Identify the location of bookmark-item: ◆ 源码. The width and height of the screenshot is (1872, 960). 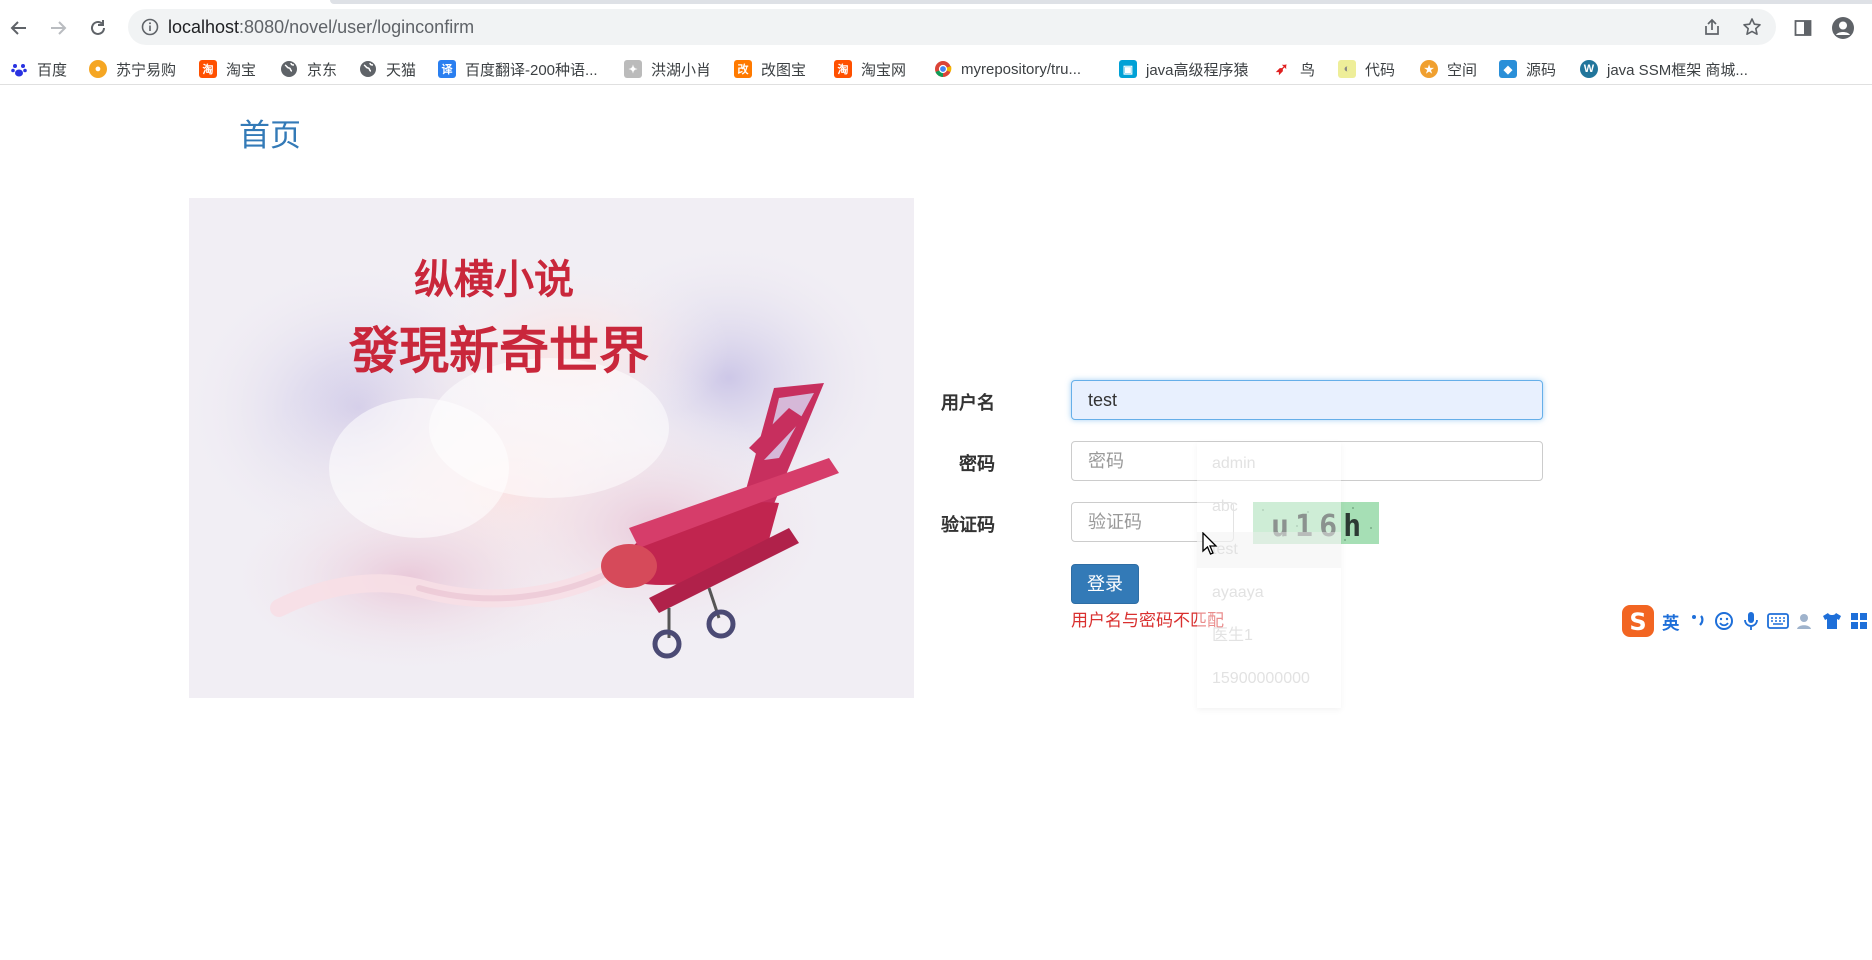
(1527, 69).